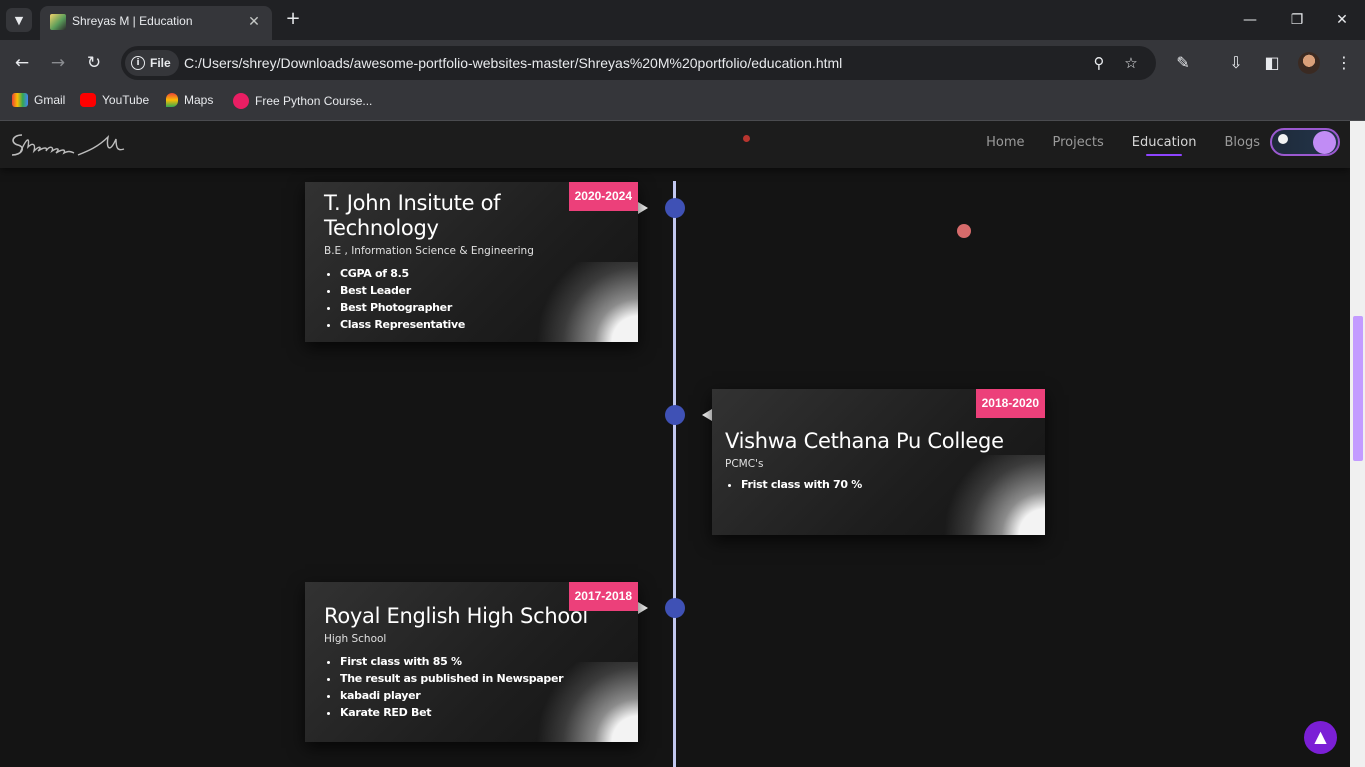 The height and width of the screenshot is (767, 1365). Describe the element at coordinates (412, 215) in the screenshot. I see `institution-title: T. John Insitute of Technology` at that location.